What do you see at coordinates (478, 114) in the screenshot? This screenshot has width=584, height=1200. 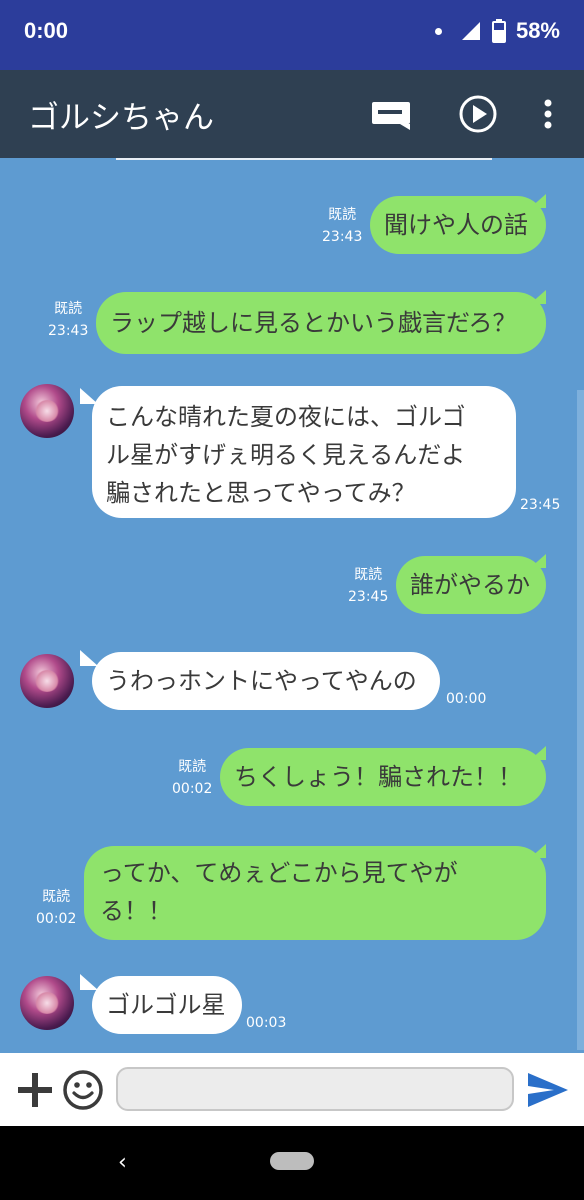 I see `play-icon` at bounding box center [478, 114].